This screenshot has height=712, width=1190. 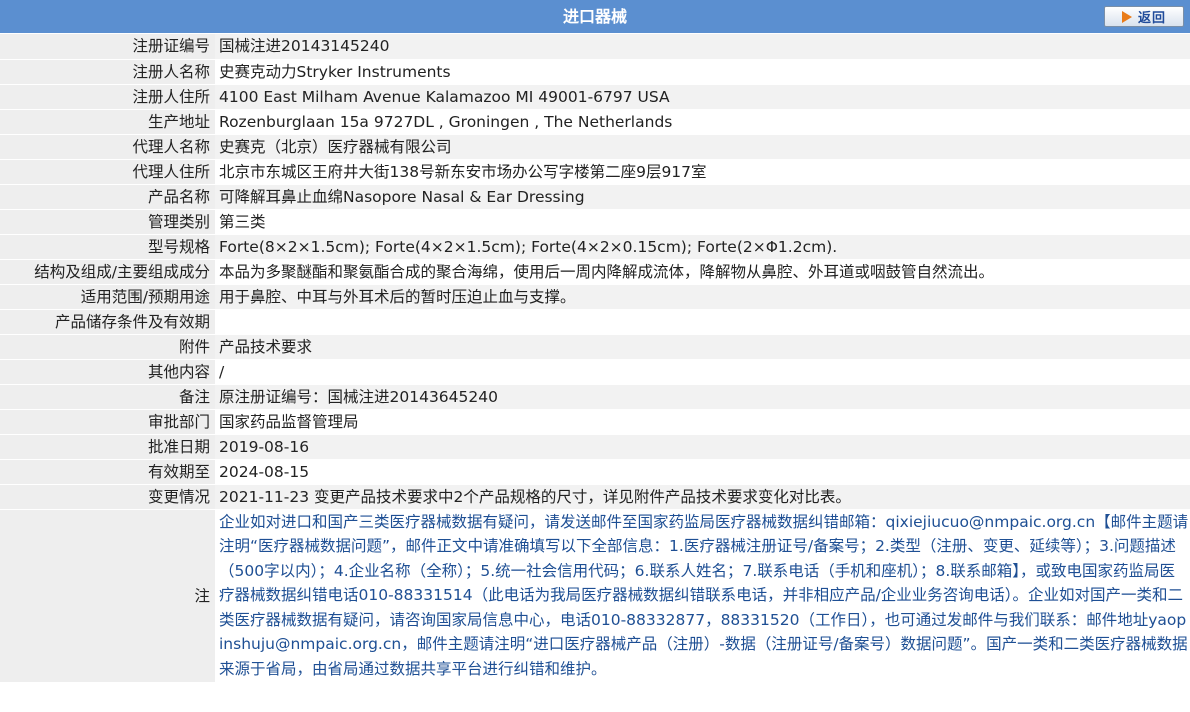 I want to click on table-row: 有效期至 2024-08-15, so click(x=595, y=472).